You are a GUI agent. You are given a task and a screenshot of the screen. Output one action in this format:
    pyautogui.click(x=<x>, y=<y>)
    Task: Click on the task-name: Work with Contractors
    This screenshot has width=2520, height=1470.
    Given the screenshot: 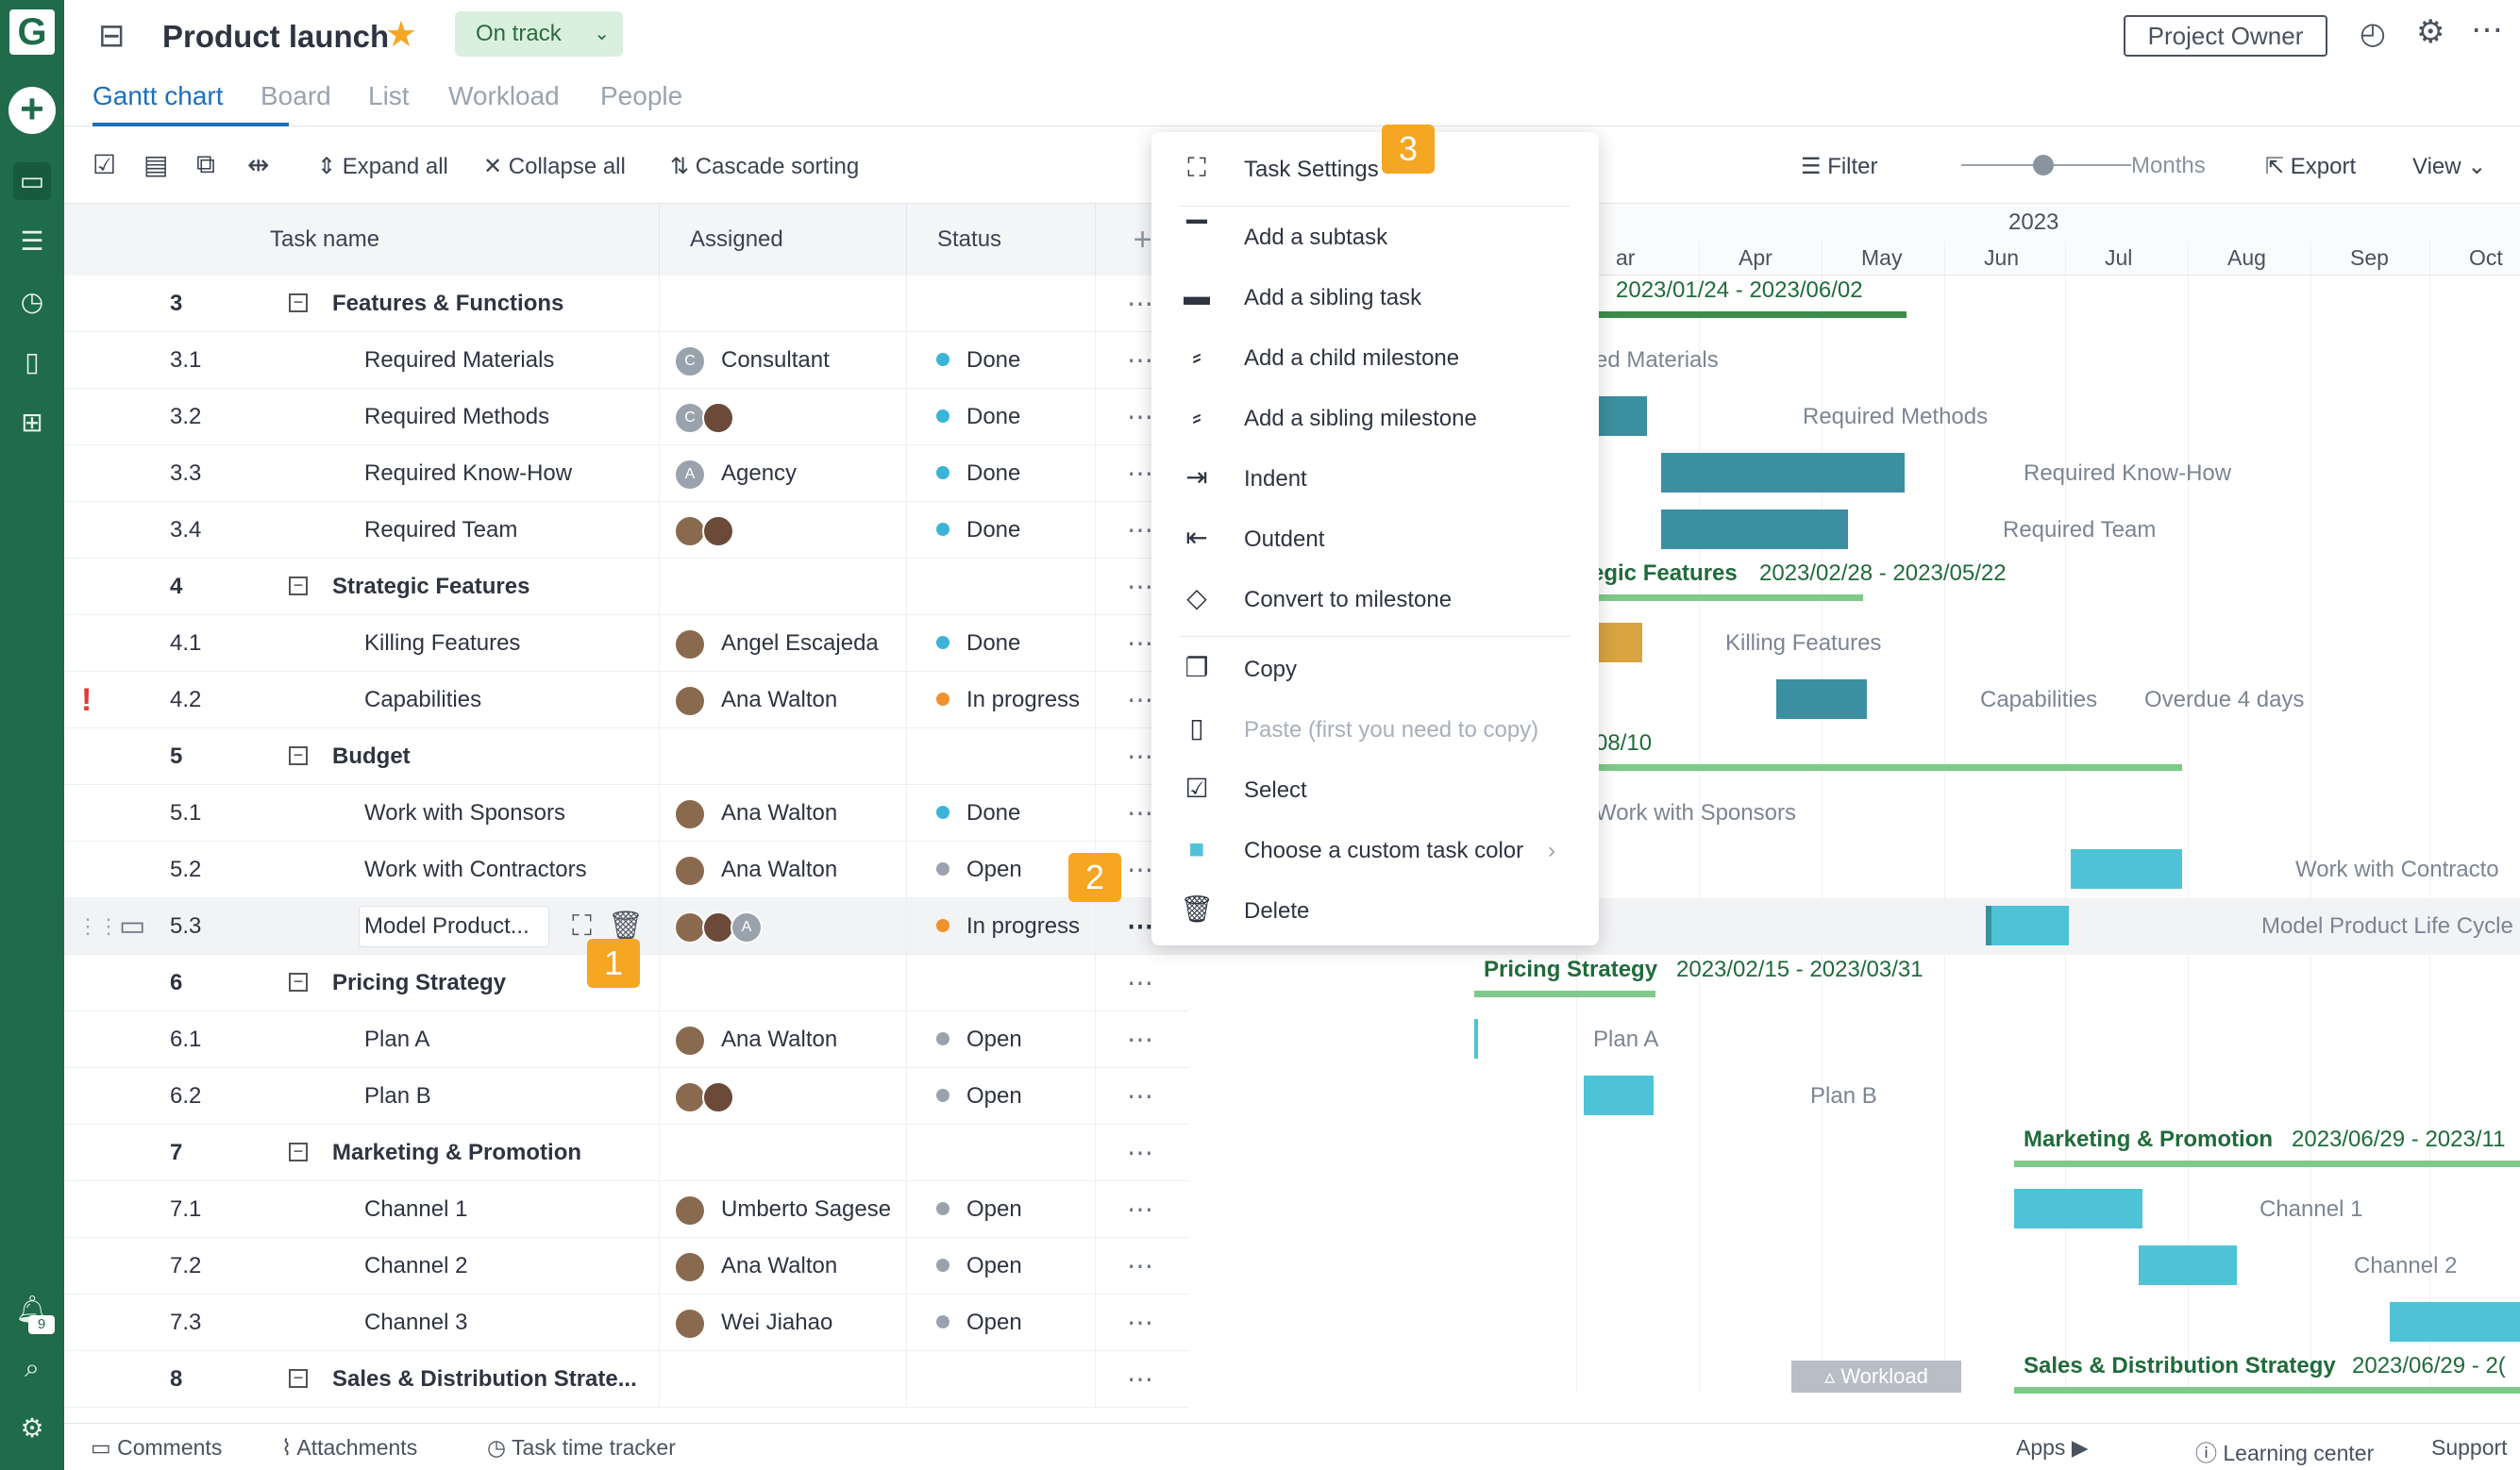 What is the action you would take?
    pyautogui.click(x=475, y=870)
    